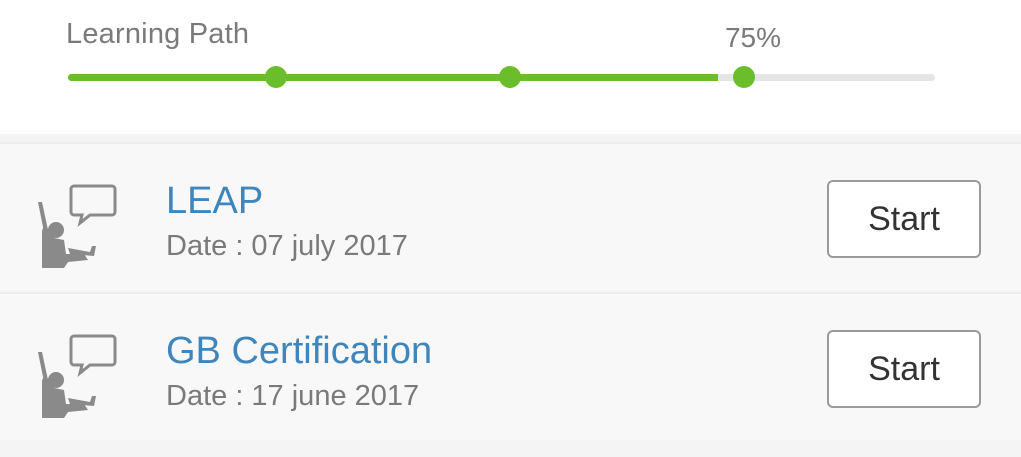 The height and width of the screenshot is (457, 1021). Describe the element at coordinates (214, 201) in the screenshot. I see `course-title: LEAP` at that location.